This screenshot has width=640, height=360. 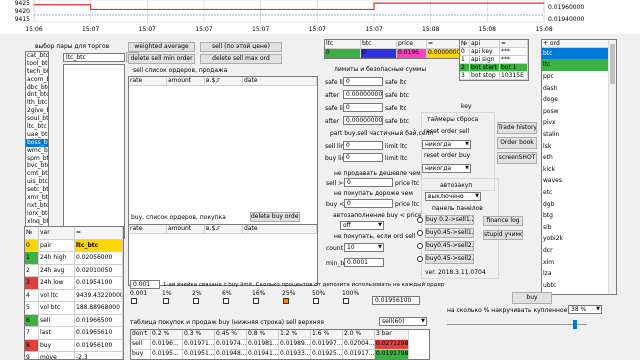 What do you see at coordinates (579, 263) in the screenshot?
I see `coin-list-item: xlm` at bounding box center [579, 263].